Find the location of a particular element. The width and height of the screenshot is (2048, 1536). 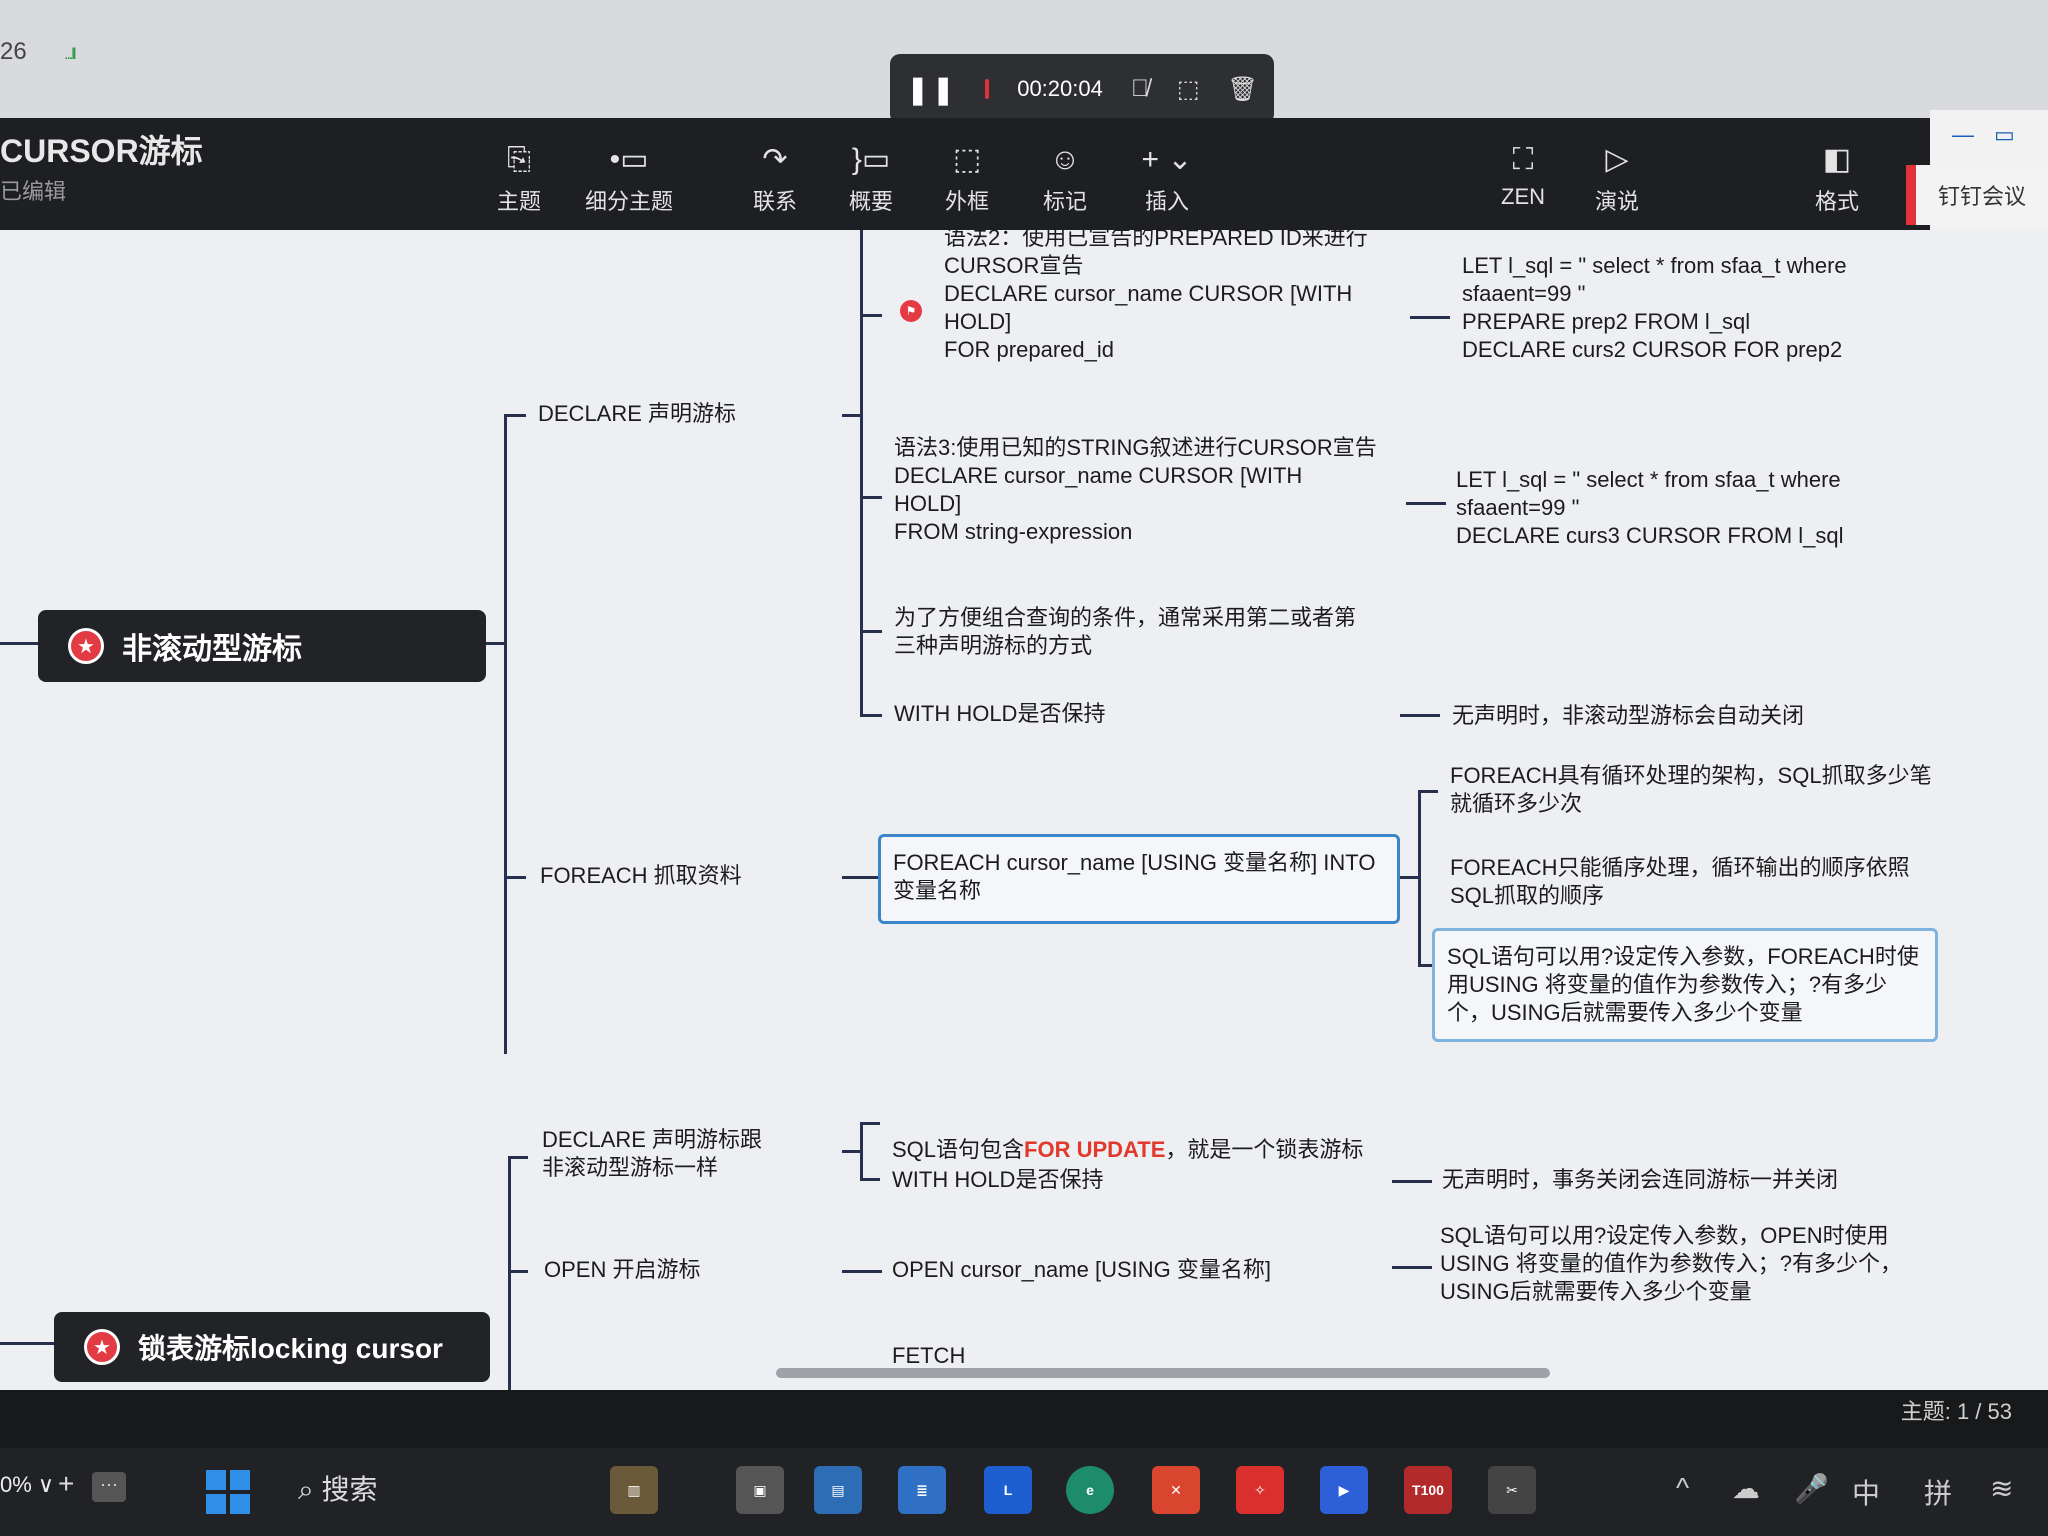

taskbar-search: ⌕ 搜索 is located at coordinates (337, 1488).